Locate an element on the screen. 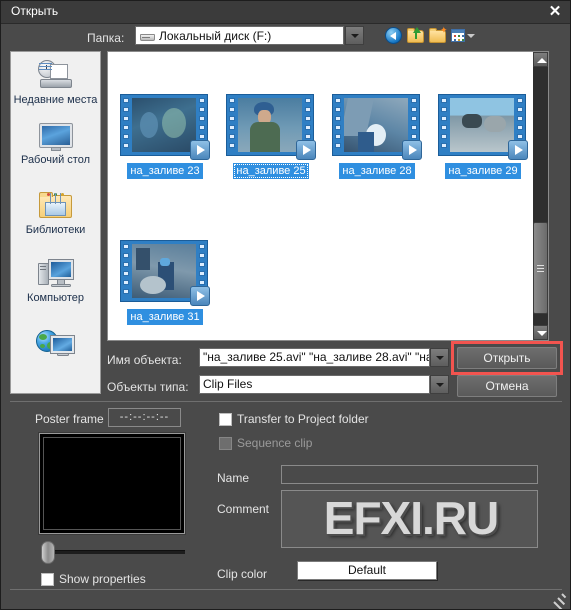 The height and width of the screenshot is (610, 571). sequence-clip-checkbox is located at coordinates (225, 443).